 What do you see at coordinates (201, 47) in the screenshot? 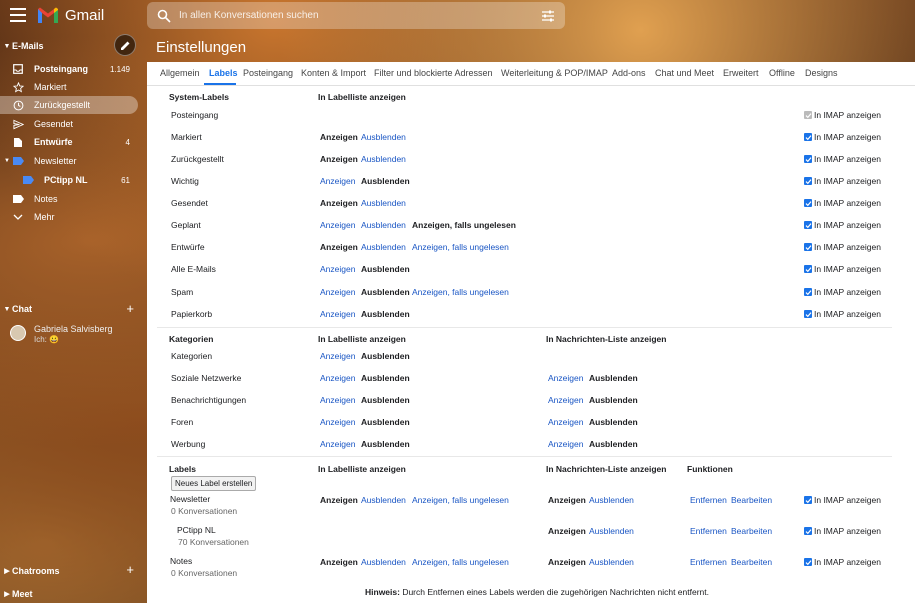
I see `page-title: Einstellungen` at bounding box center [201, 47].